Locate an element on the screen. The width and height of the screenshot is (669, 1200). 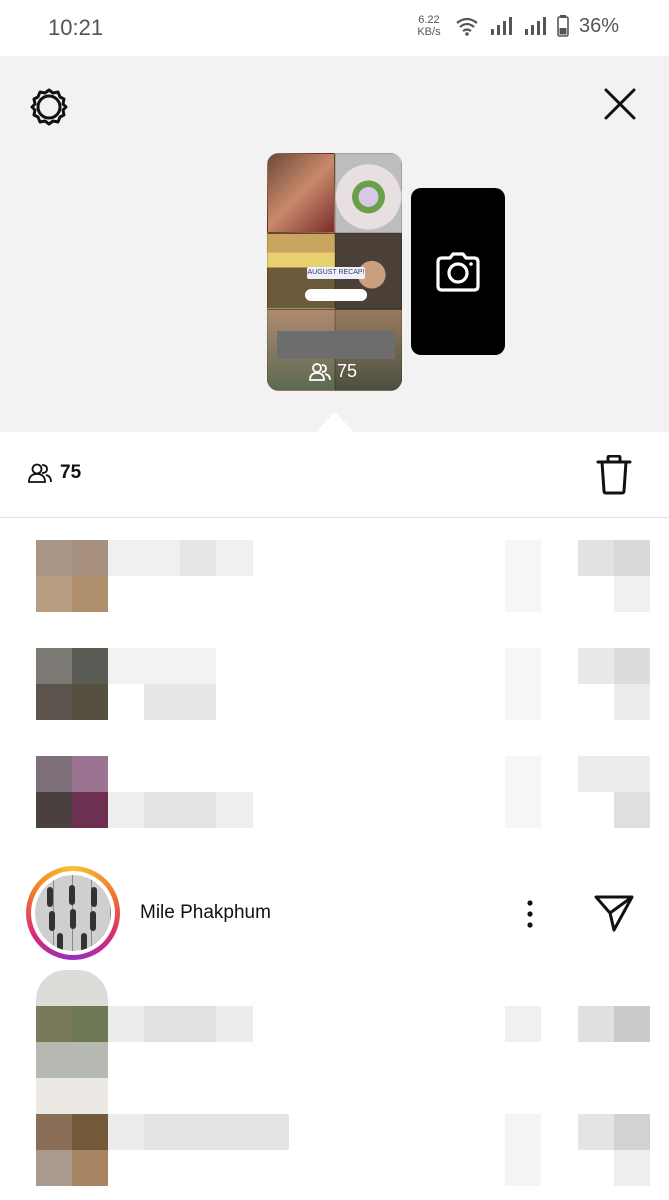
send-icon is located at coordinates (614, 913).